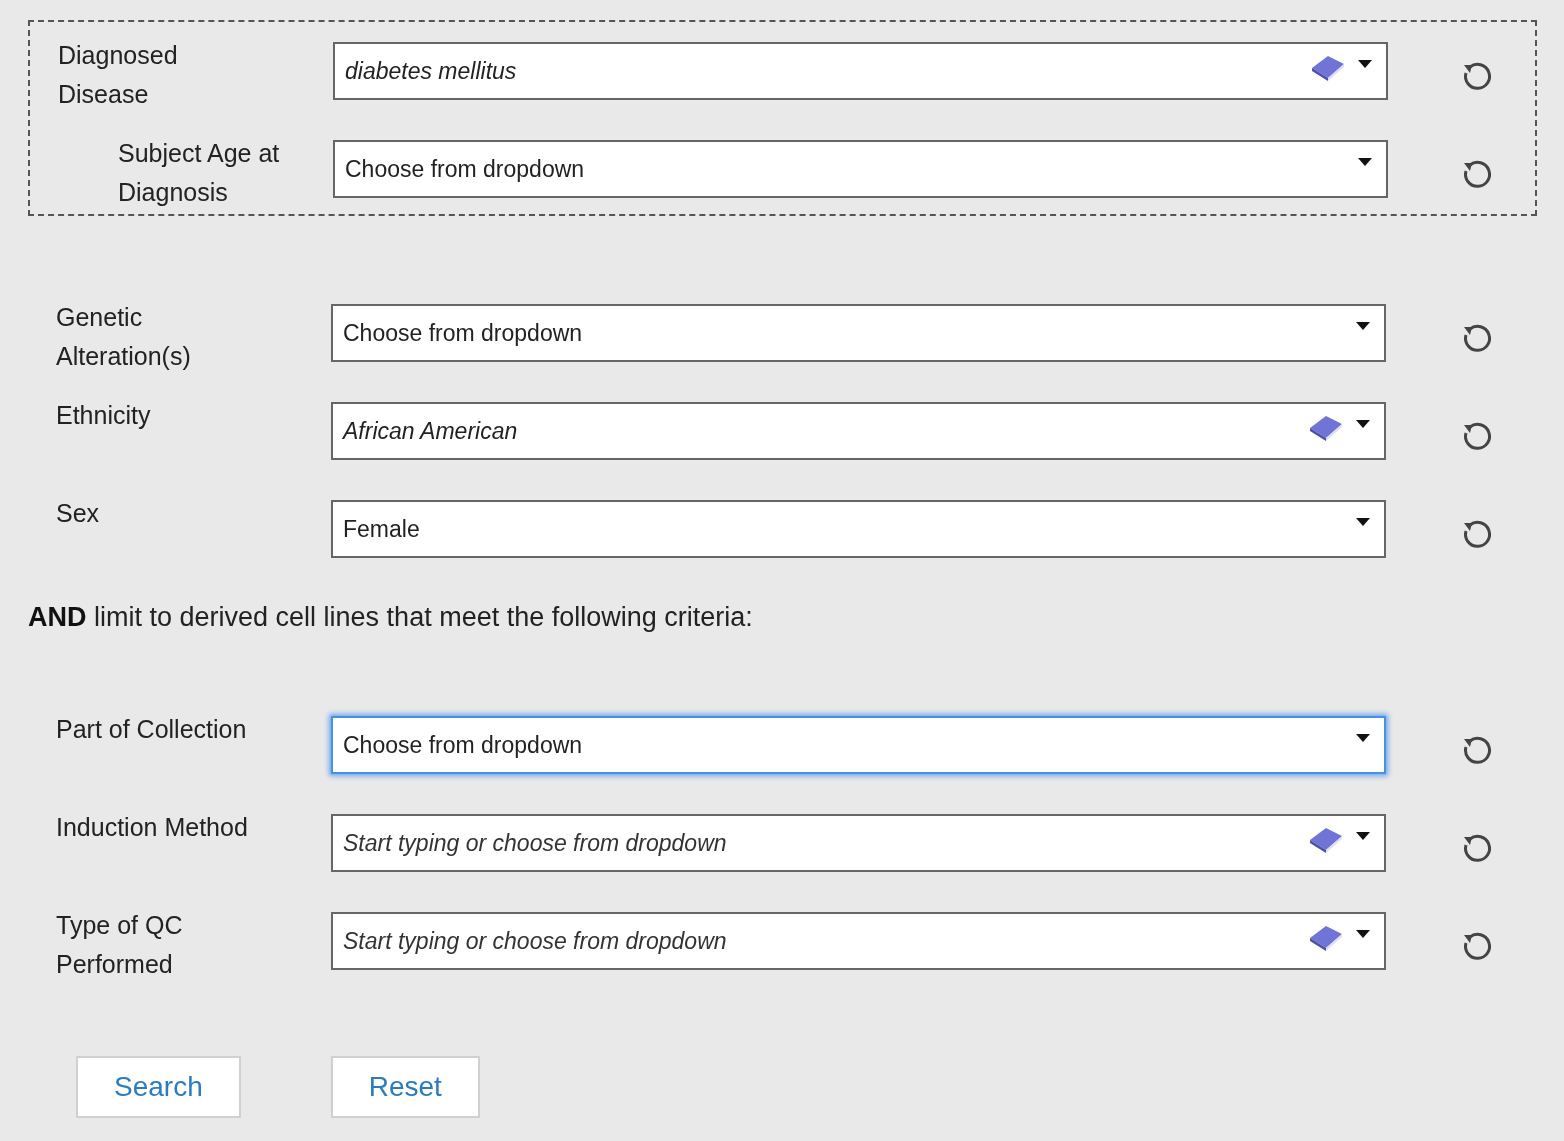 This screenshot has width=1564, height=1141. What do you see at coordinates (152, 827) in the screenshot?
I see `field-label: Induction Method` at bounding box center [152, 827].